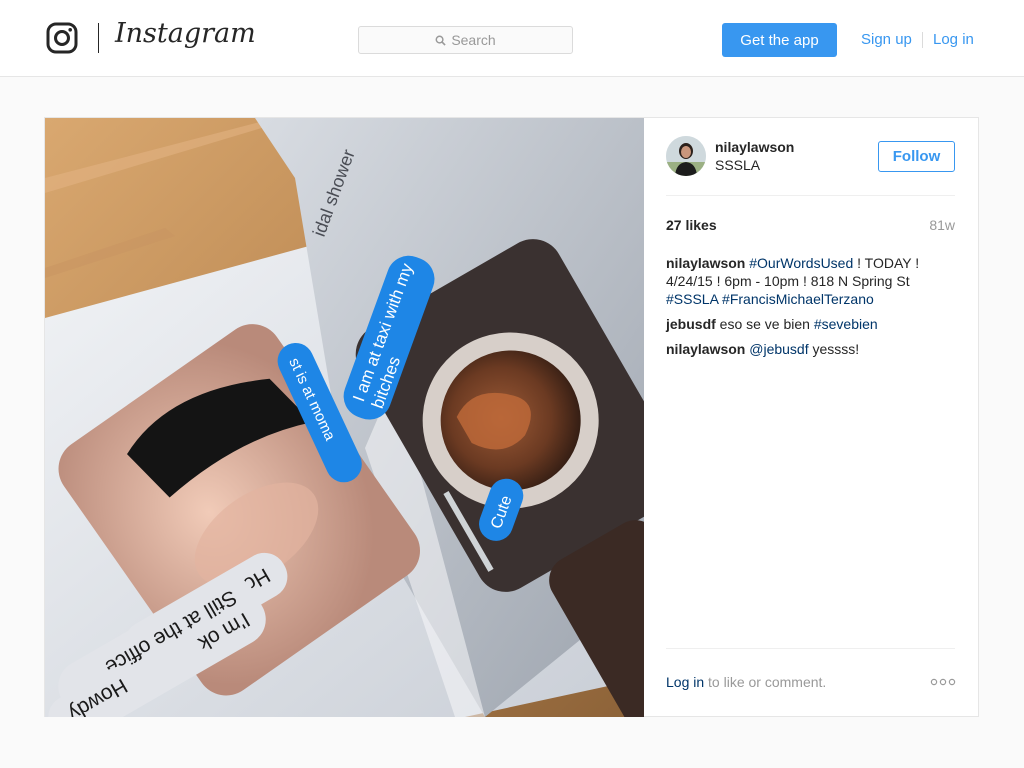 The width and height of the screenshot is (1024, 768). Describe the element at coordinates (916, 156) in the screenshot. I see `follow-button: Follow` at that location.